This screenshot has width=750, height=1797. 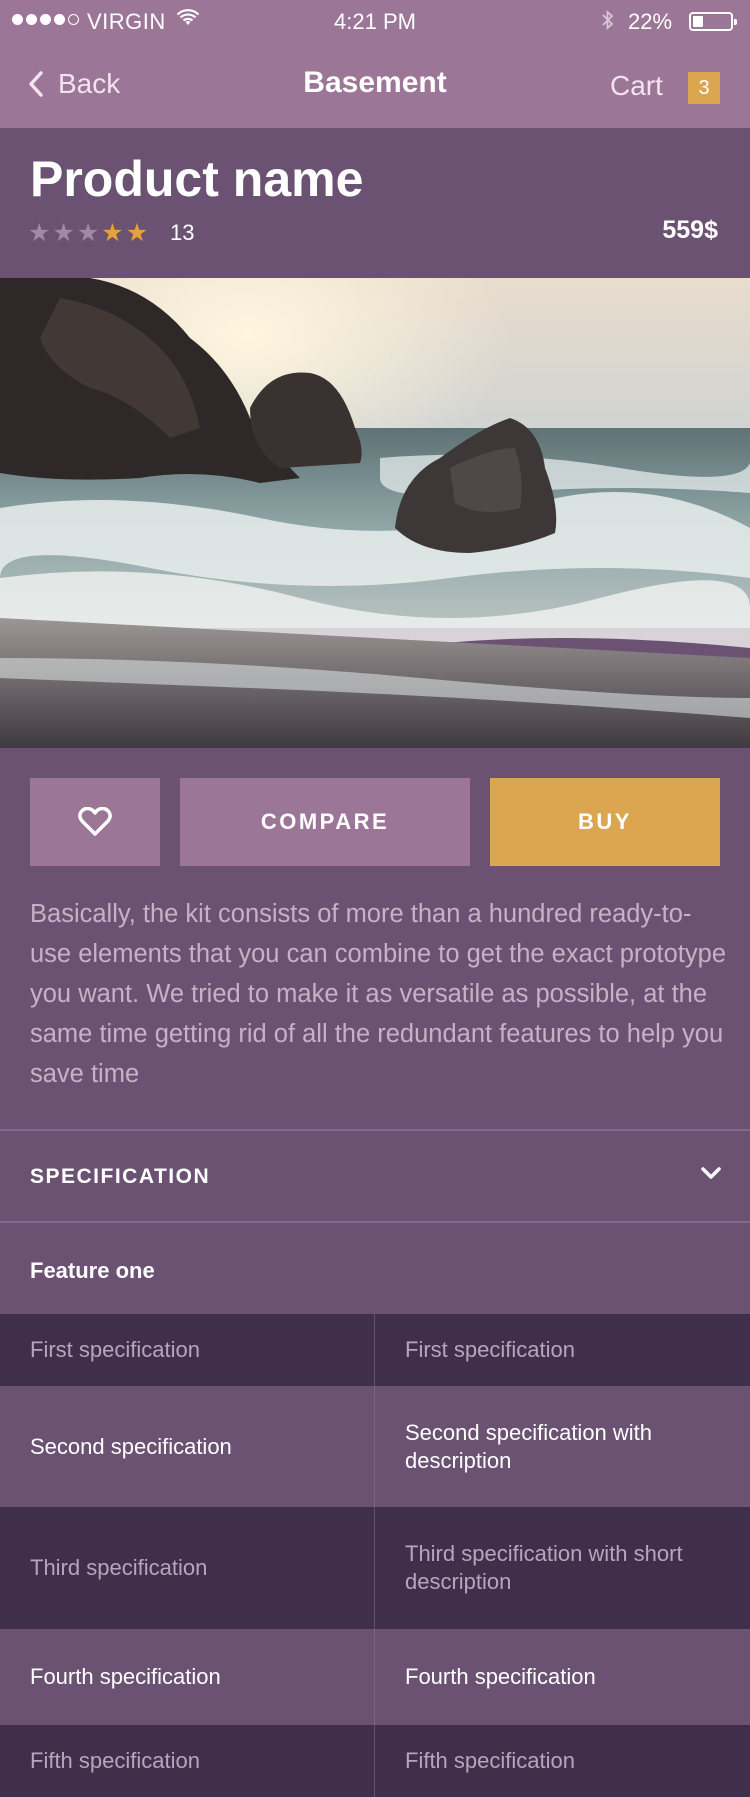 I want to click on specification-accordion-header: SPECIFICATION, so click(x=375, y=1176).